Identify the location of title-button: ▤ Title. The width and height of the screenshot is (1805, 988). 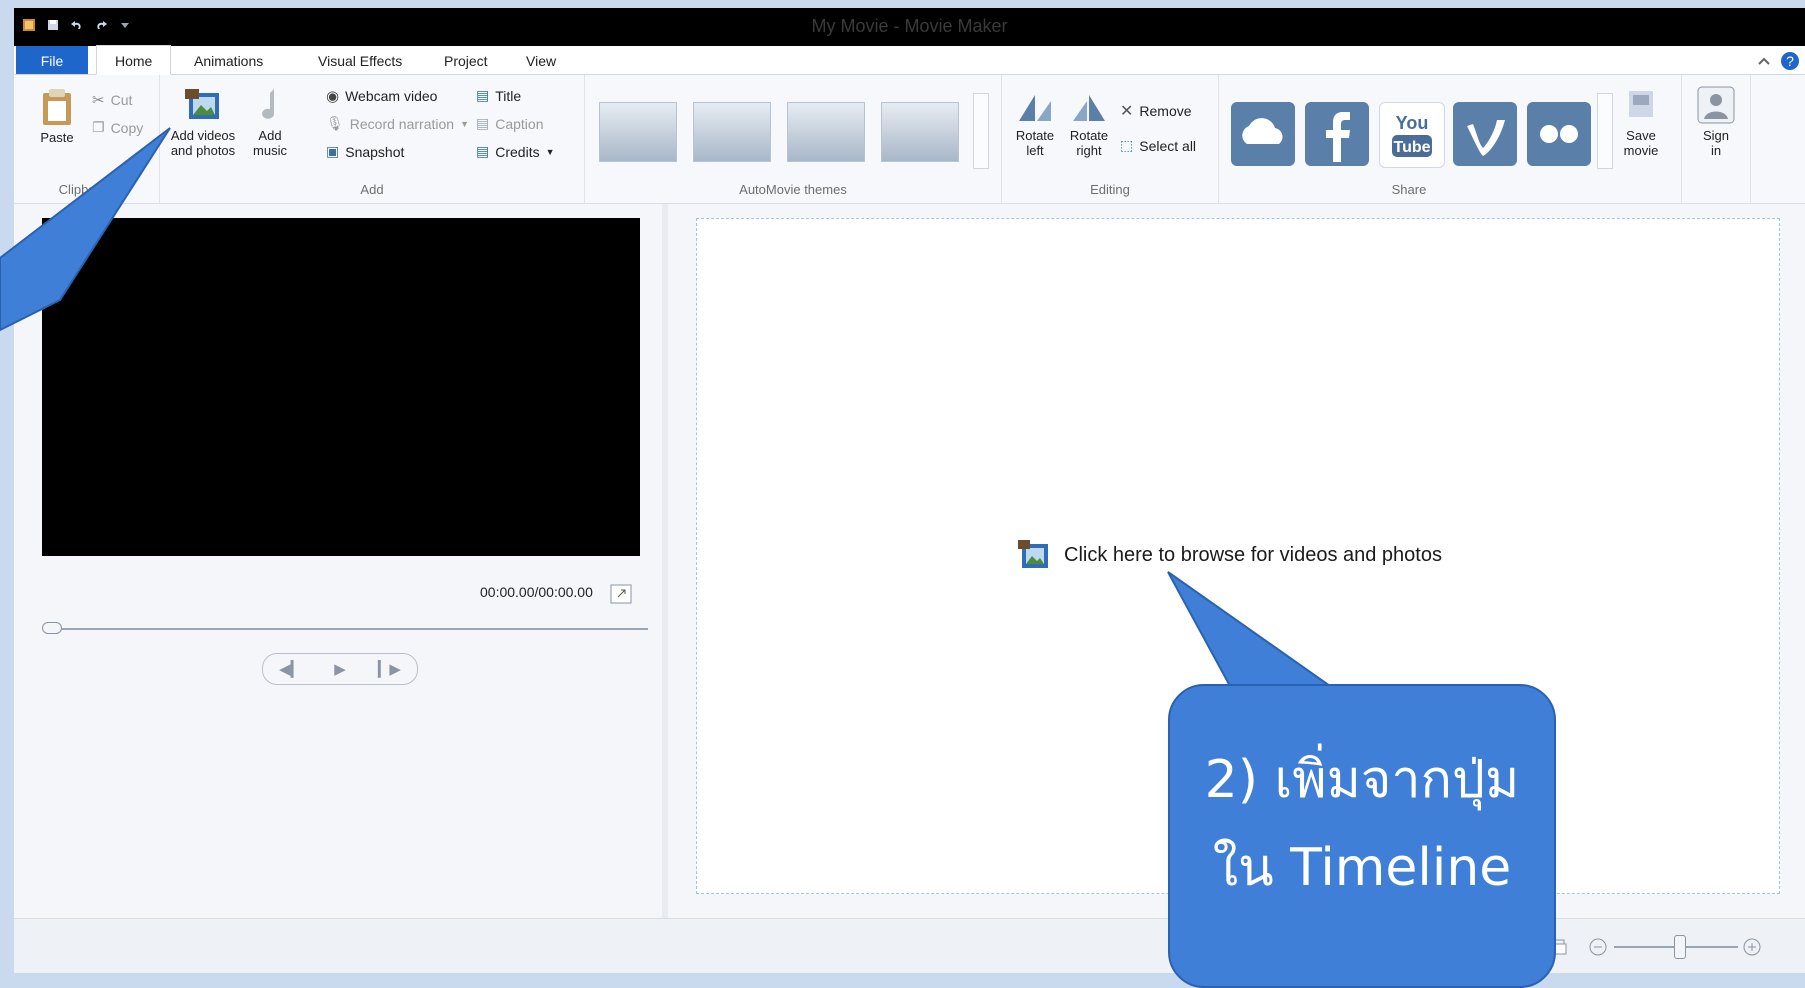
(498, 95).